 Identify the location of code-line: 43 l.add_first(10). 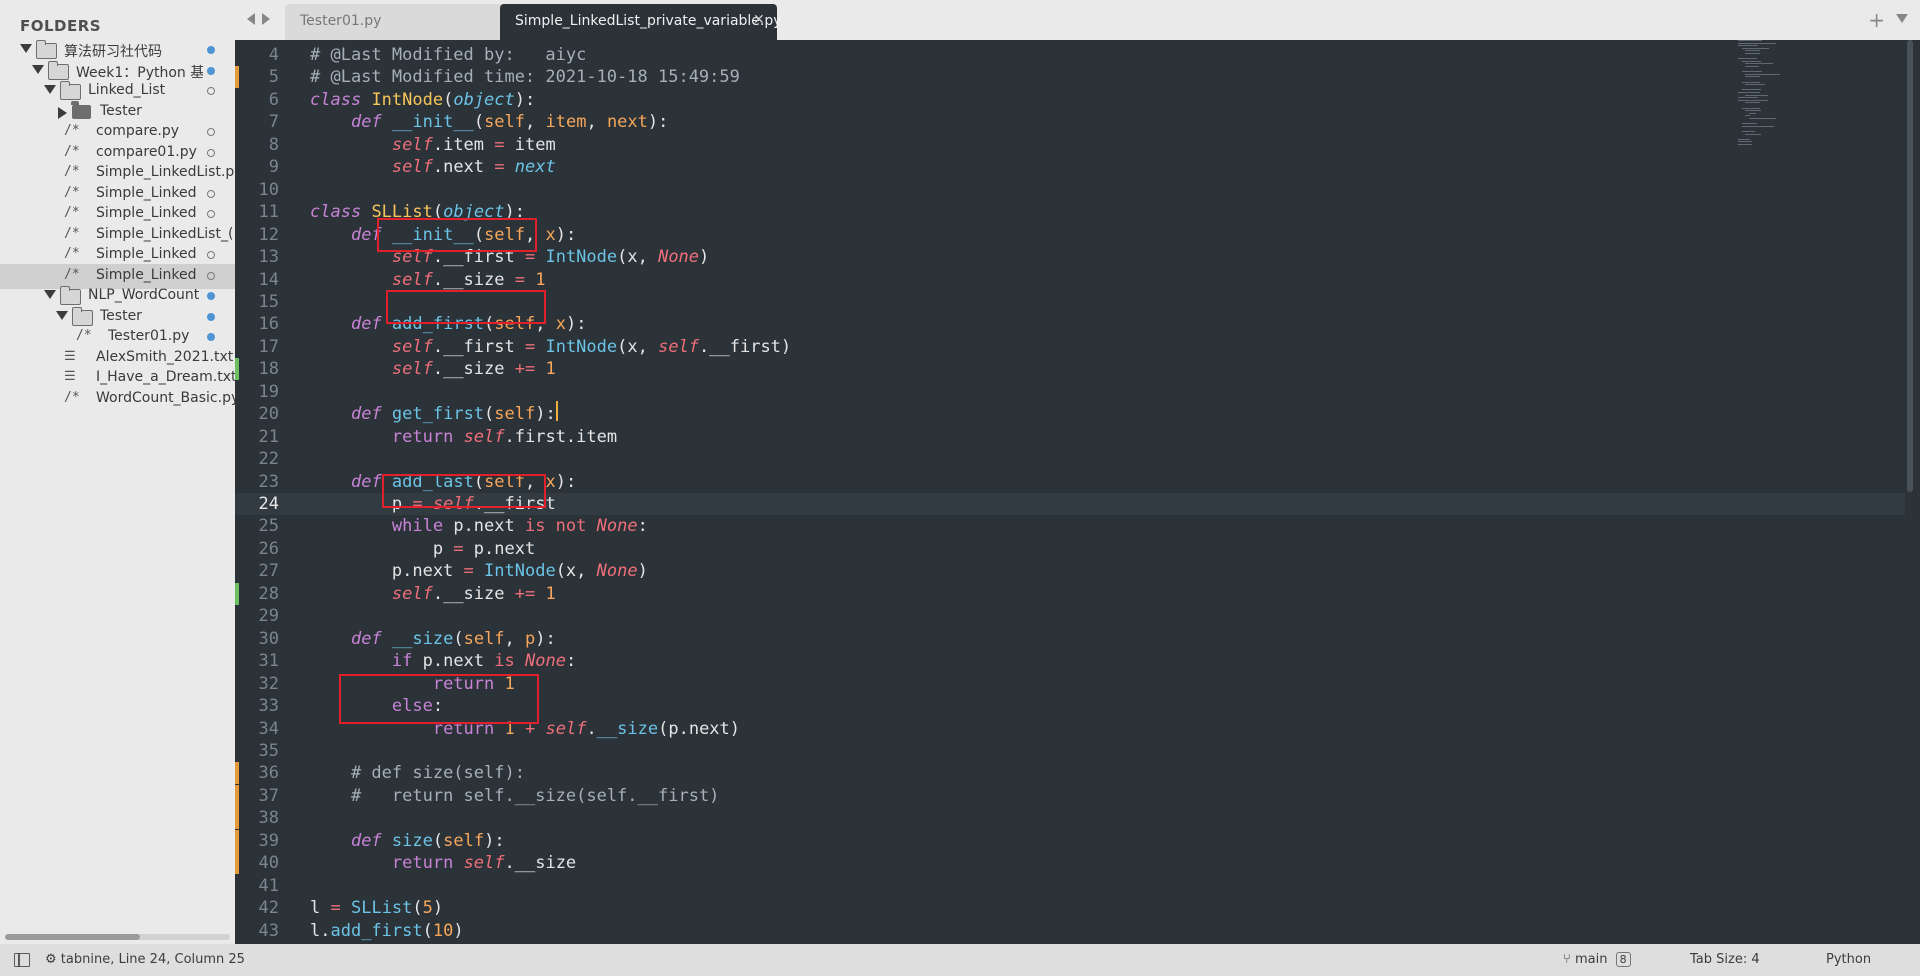
(1070, 931).